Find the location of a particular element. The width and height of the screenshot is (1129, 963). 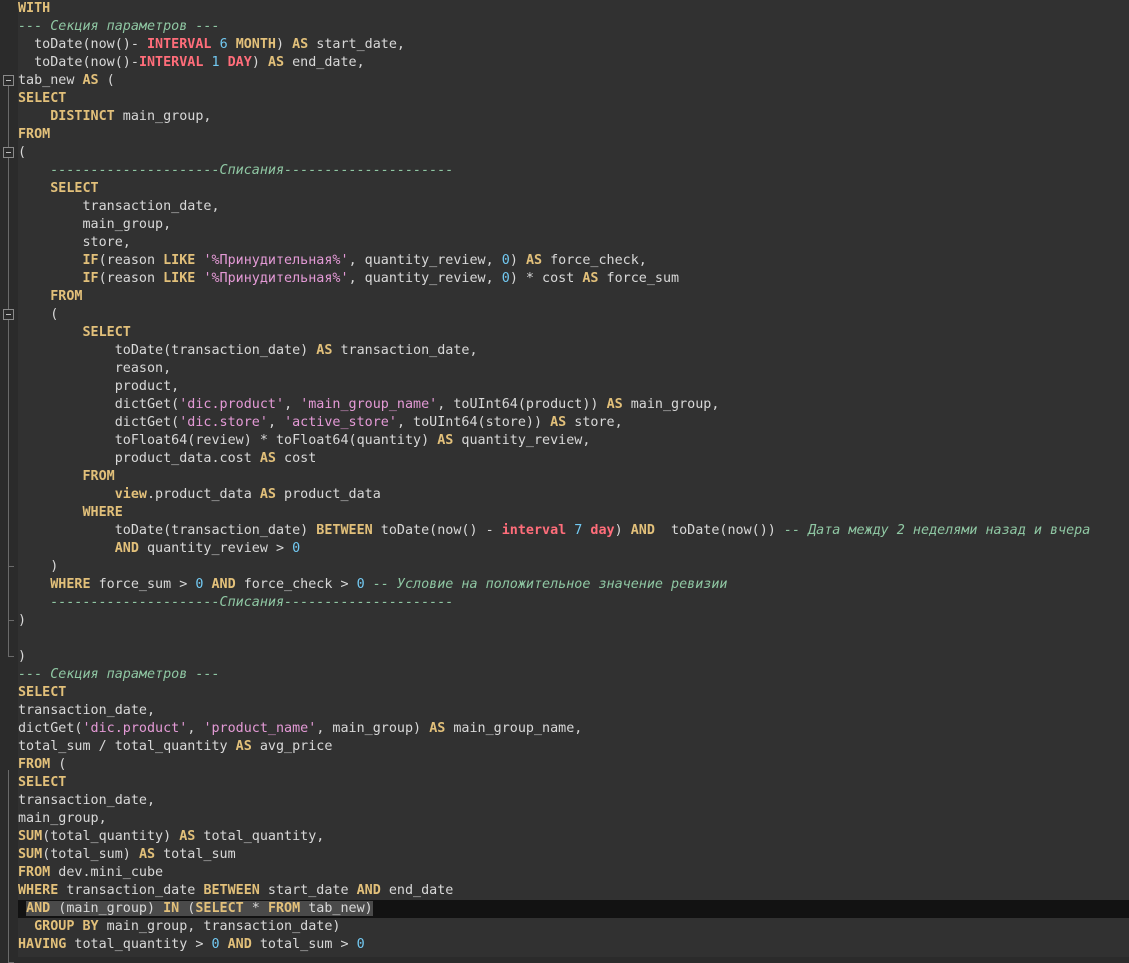

code-line: view.product_data AS product_data is located at coordinates (573, 495).